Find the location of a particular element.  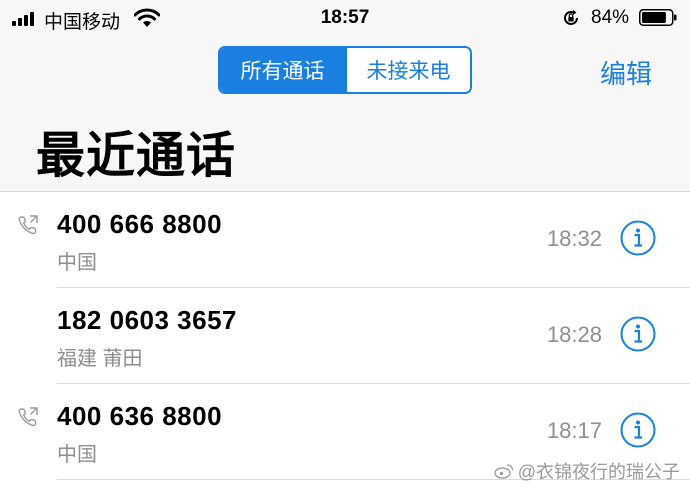

call-number: 400 666 8800 is located at coordinates (140, 224).